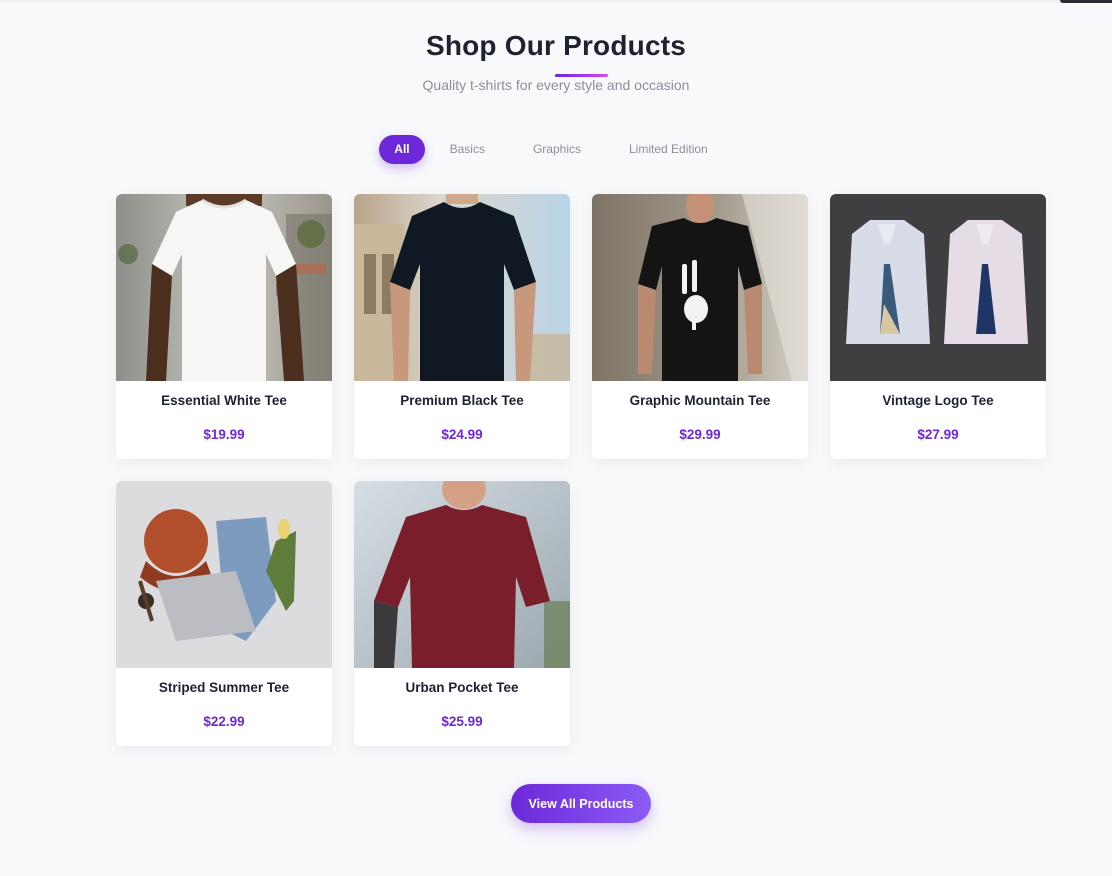 This screenshot has width=1112, height=876. I want to click on product-name: Striped Summer Tee, so click(224, 687).